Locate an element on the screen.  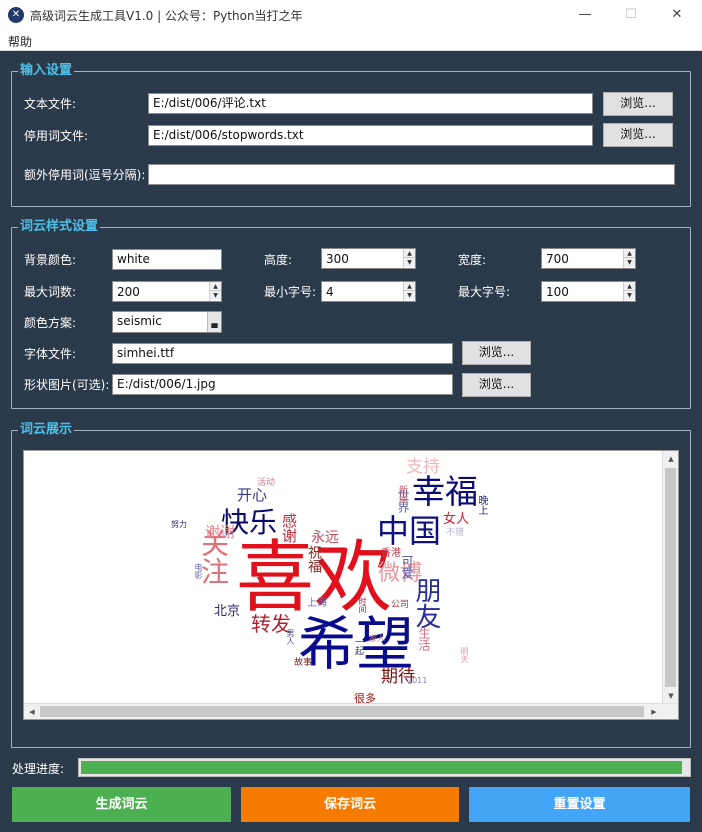
wordcloud-word: 不错 is located at coordinates (455, 533).